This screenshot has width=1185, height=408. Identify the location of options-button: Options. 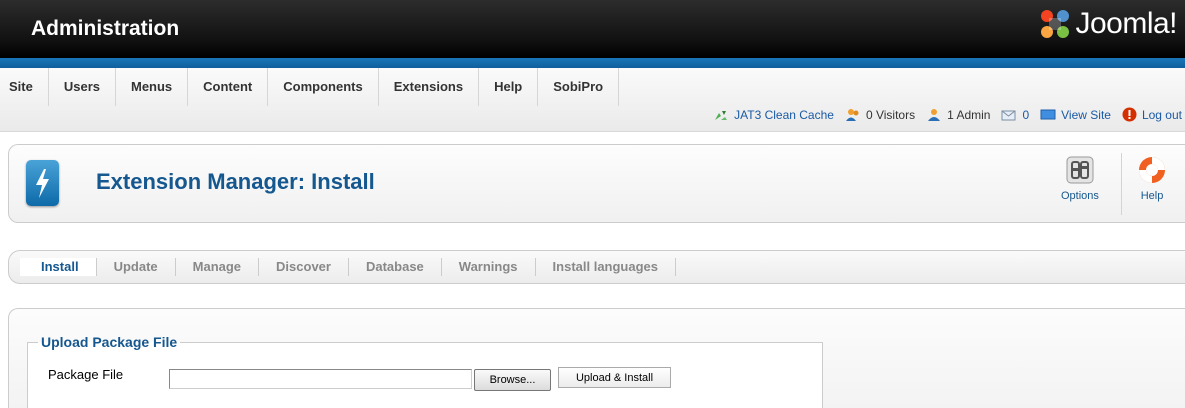
(1080, 178).